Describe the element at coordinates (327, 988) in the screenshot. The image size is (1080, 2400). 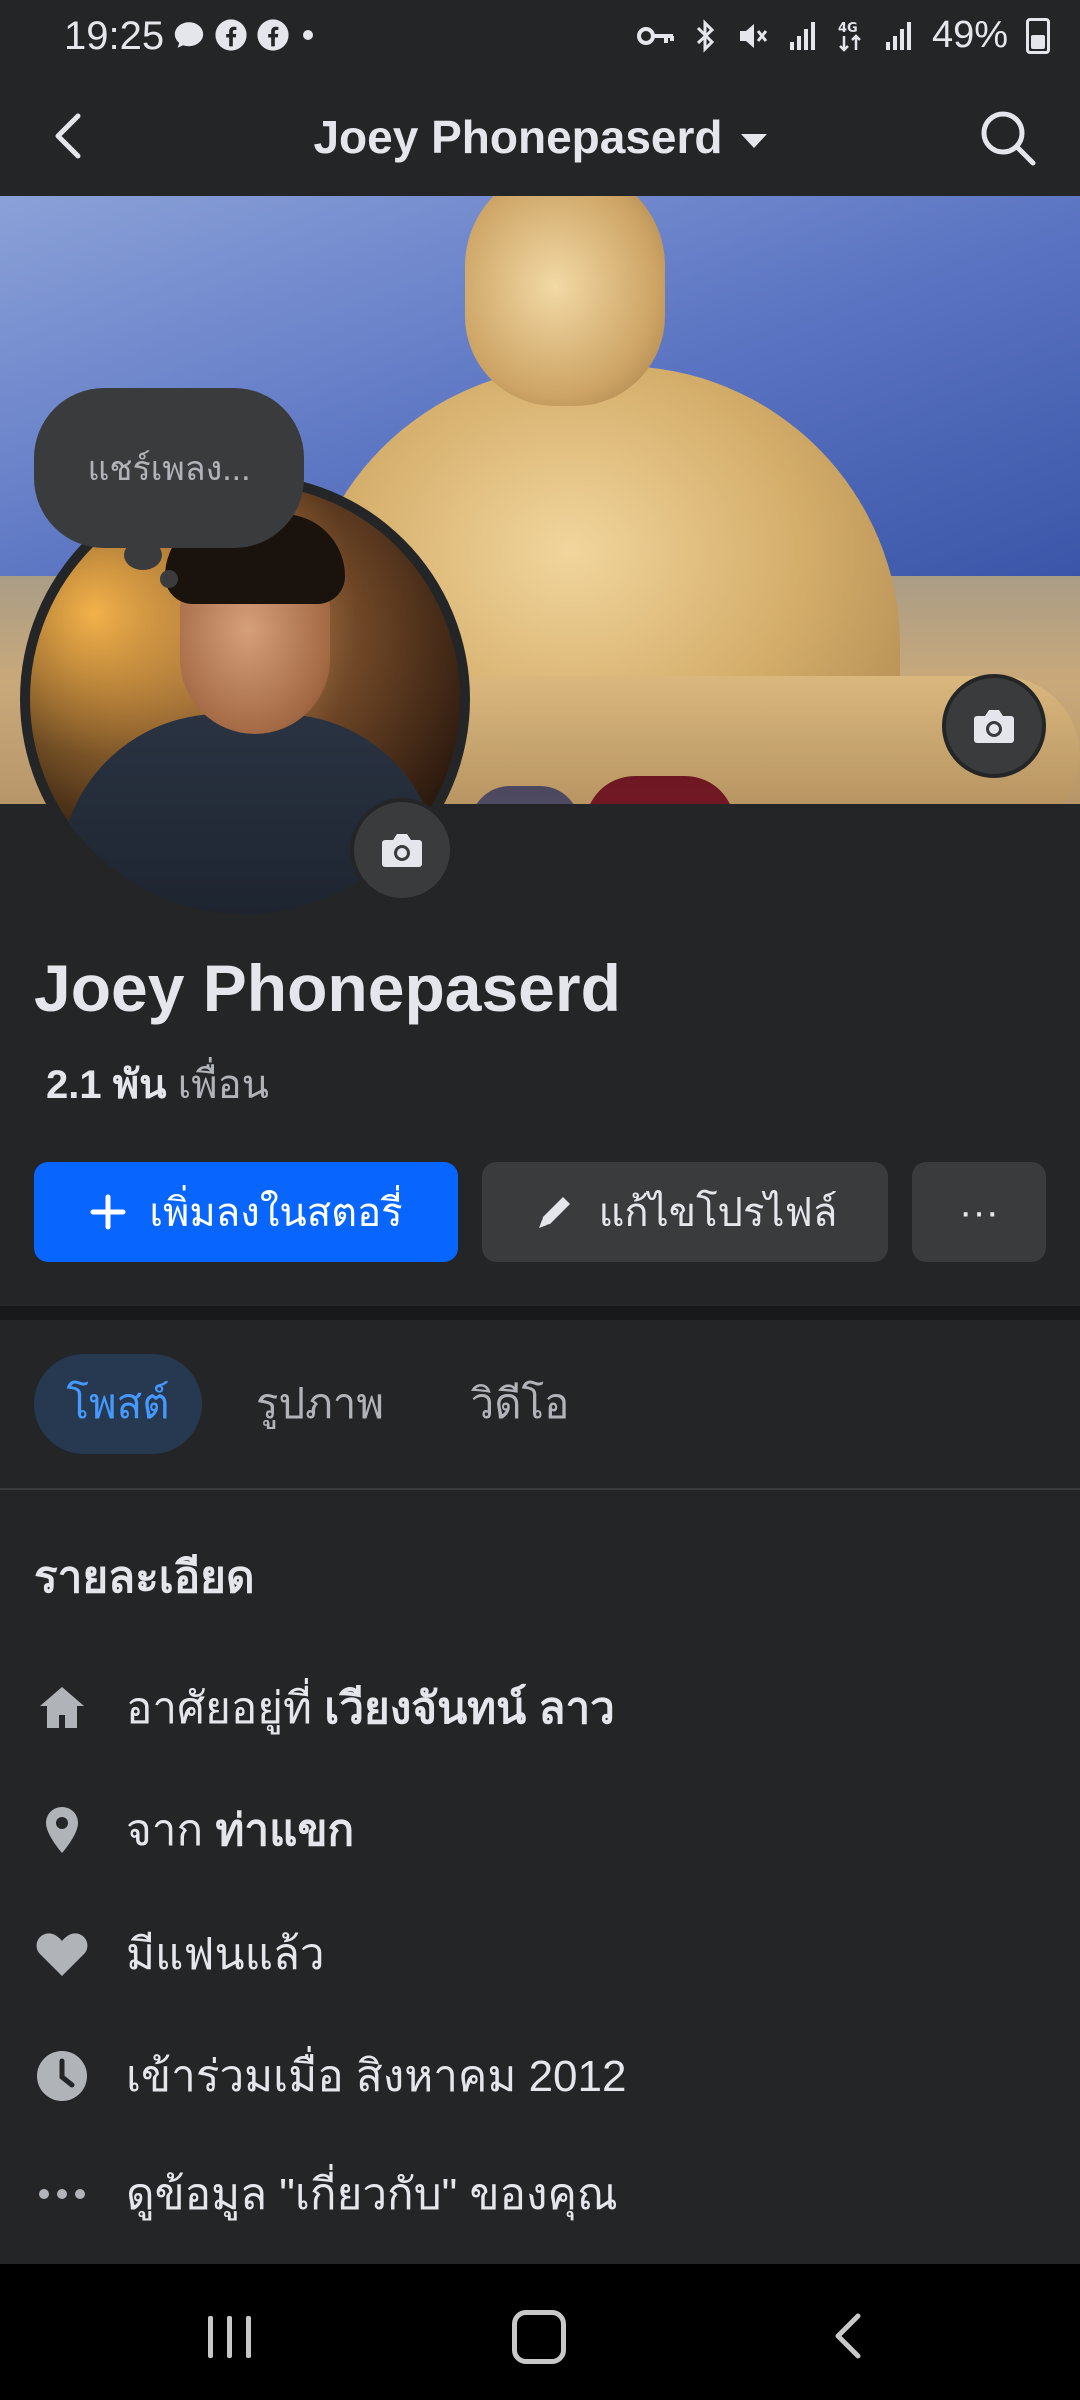
I see `profile-name: Joey Phonepaserd` at that location.